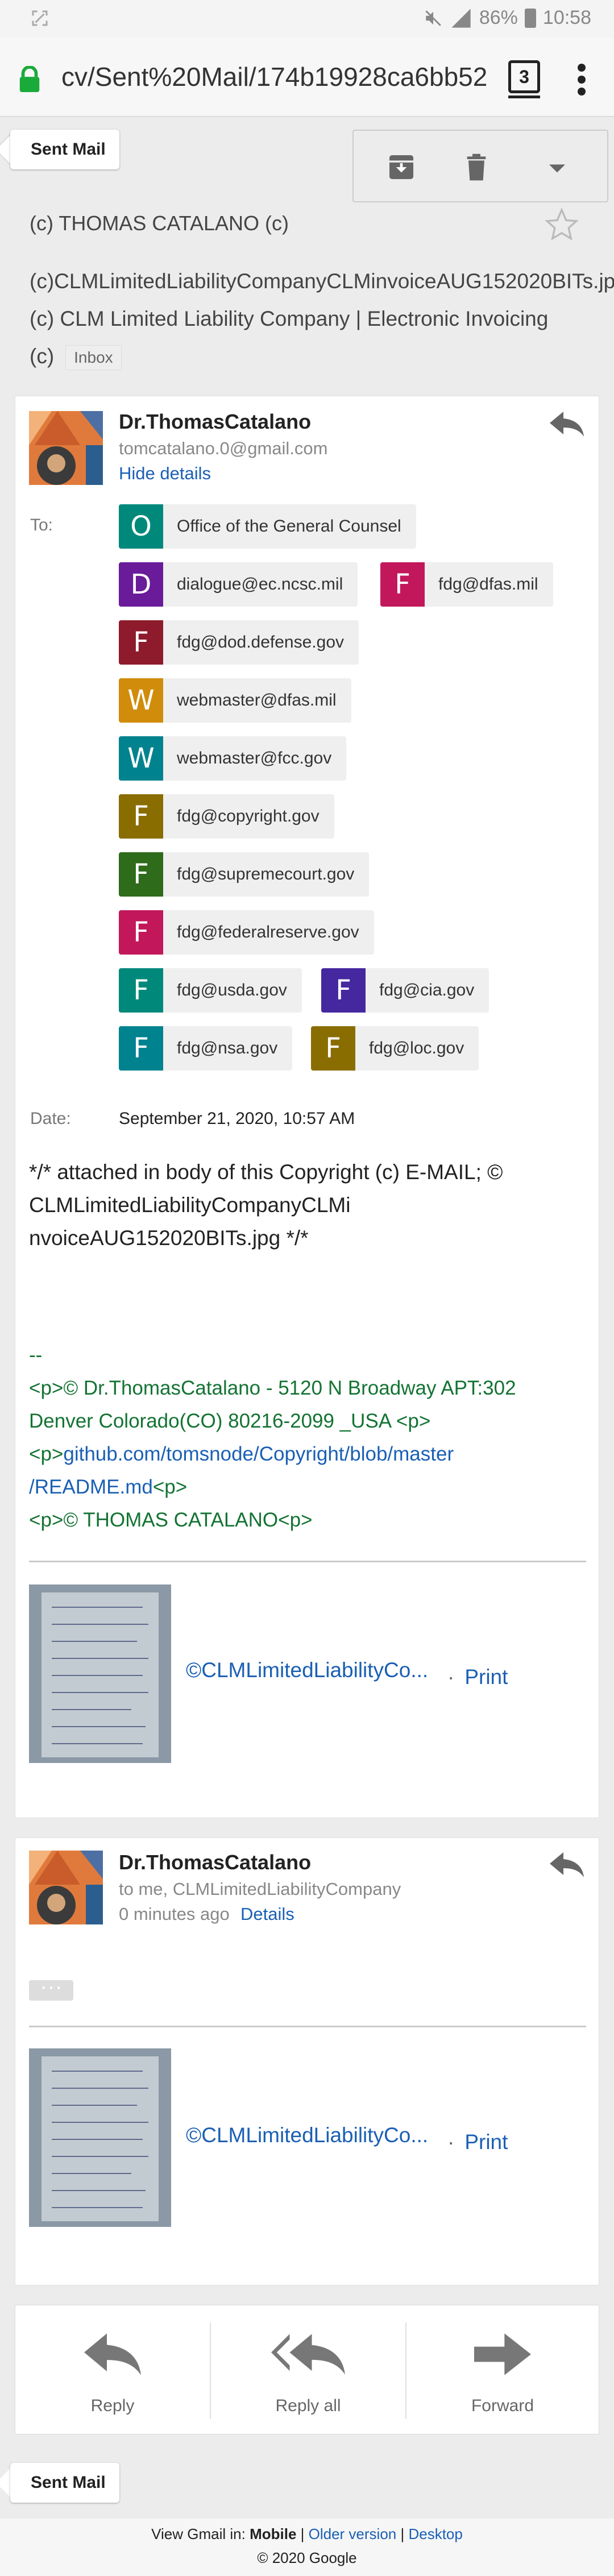  I want to click on recipient-text: fdg@federalreserve.gov, so click(268, 932).